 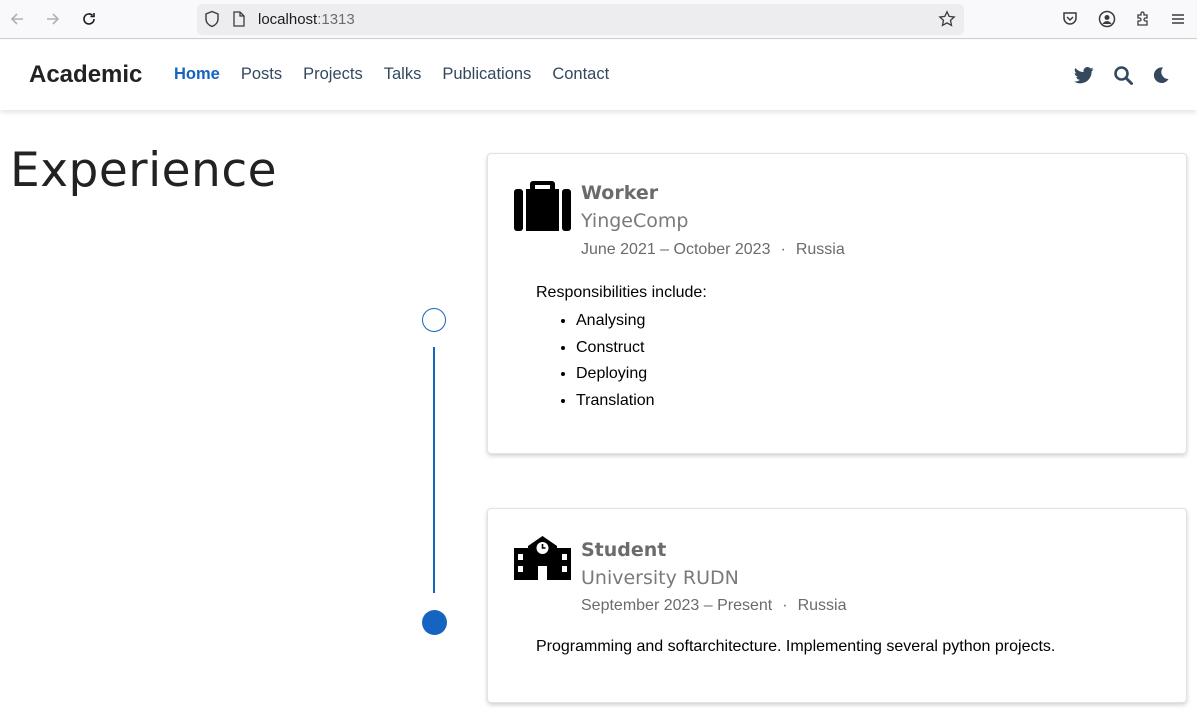 What do you see at coordinates (1107, 19) in the screenshot?
I see `account-icon` at bounding box center [1107, 19].